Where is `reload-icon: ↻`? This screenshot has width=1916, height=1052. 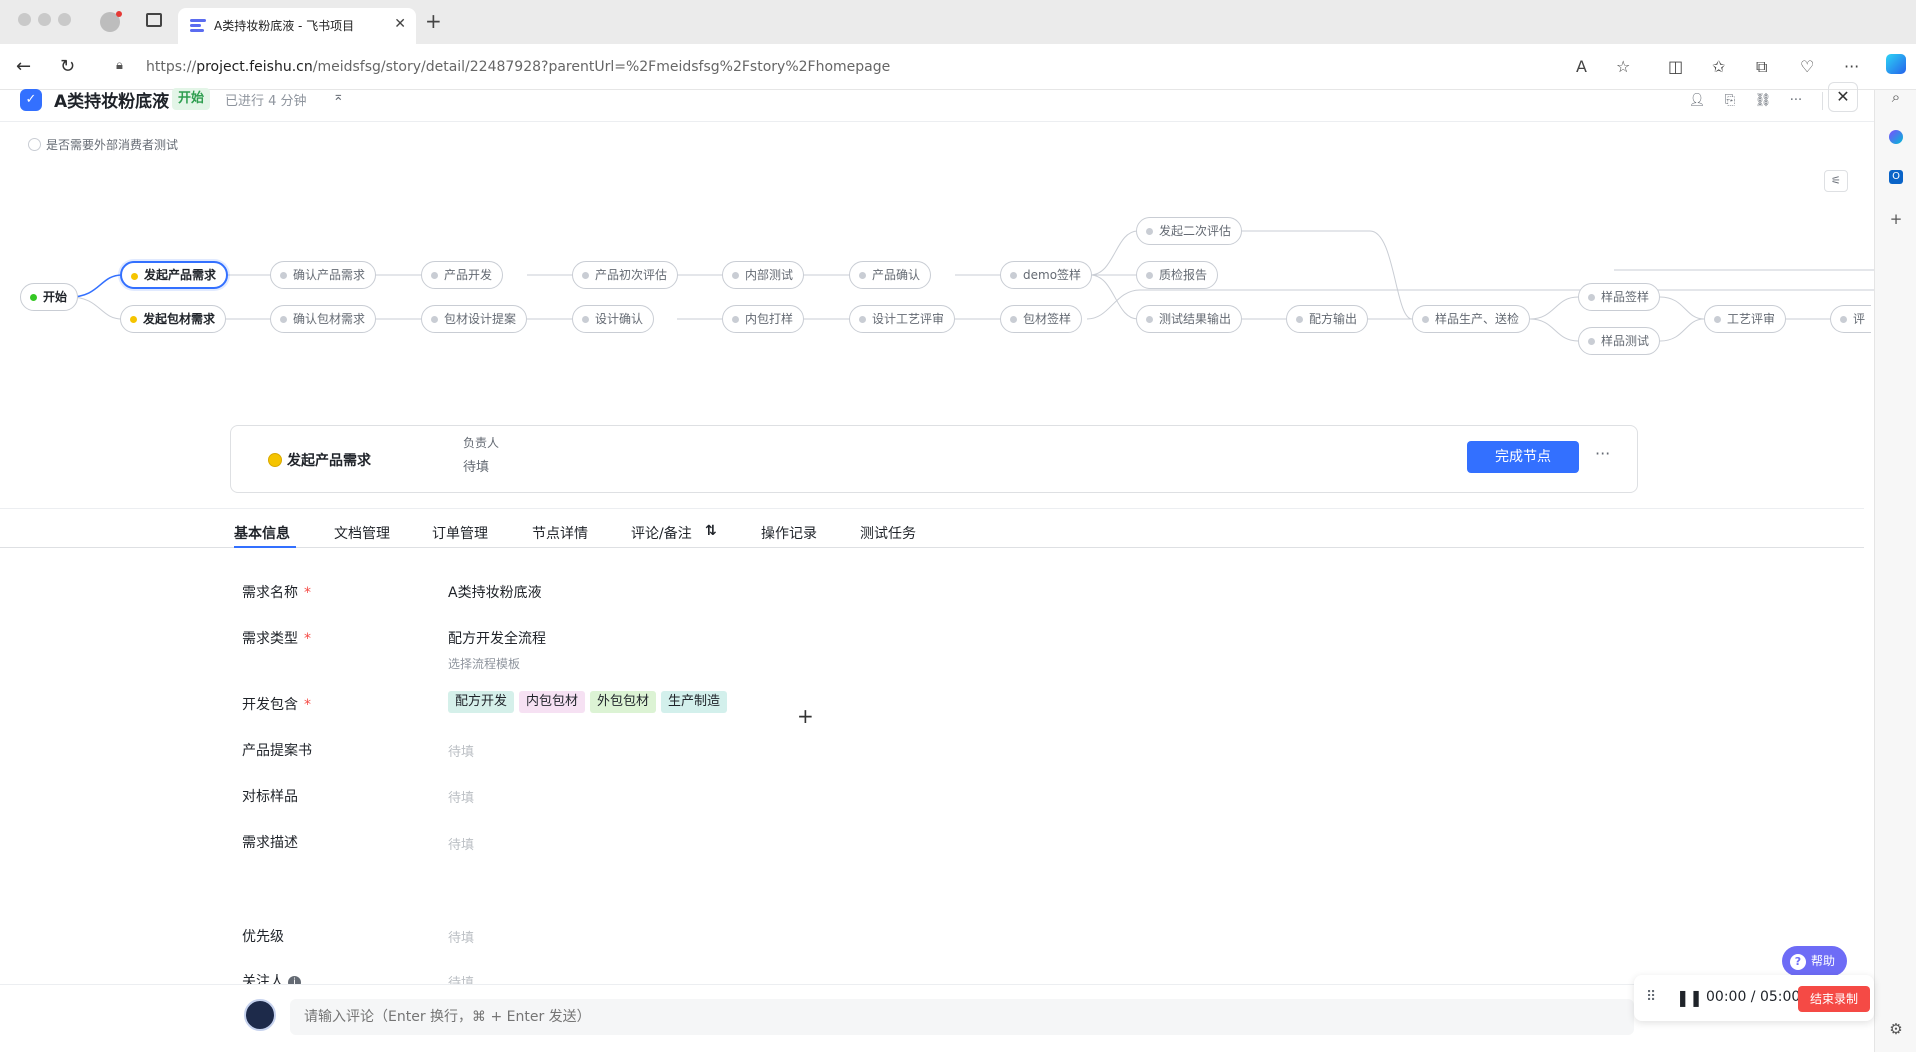
reload-icon: ↻ is located at coordinates (67, 66).